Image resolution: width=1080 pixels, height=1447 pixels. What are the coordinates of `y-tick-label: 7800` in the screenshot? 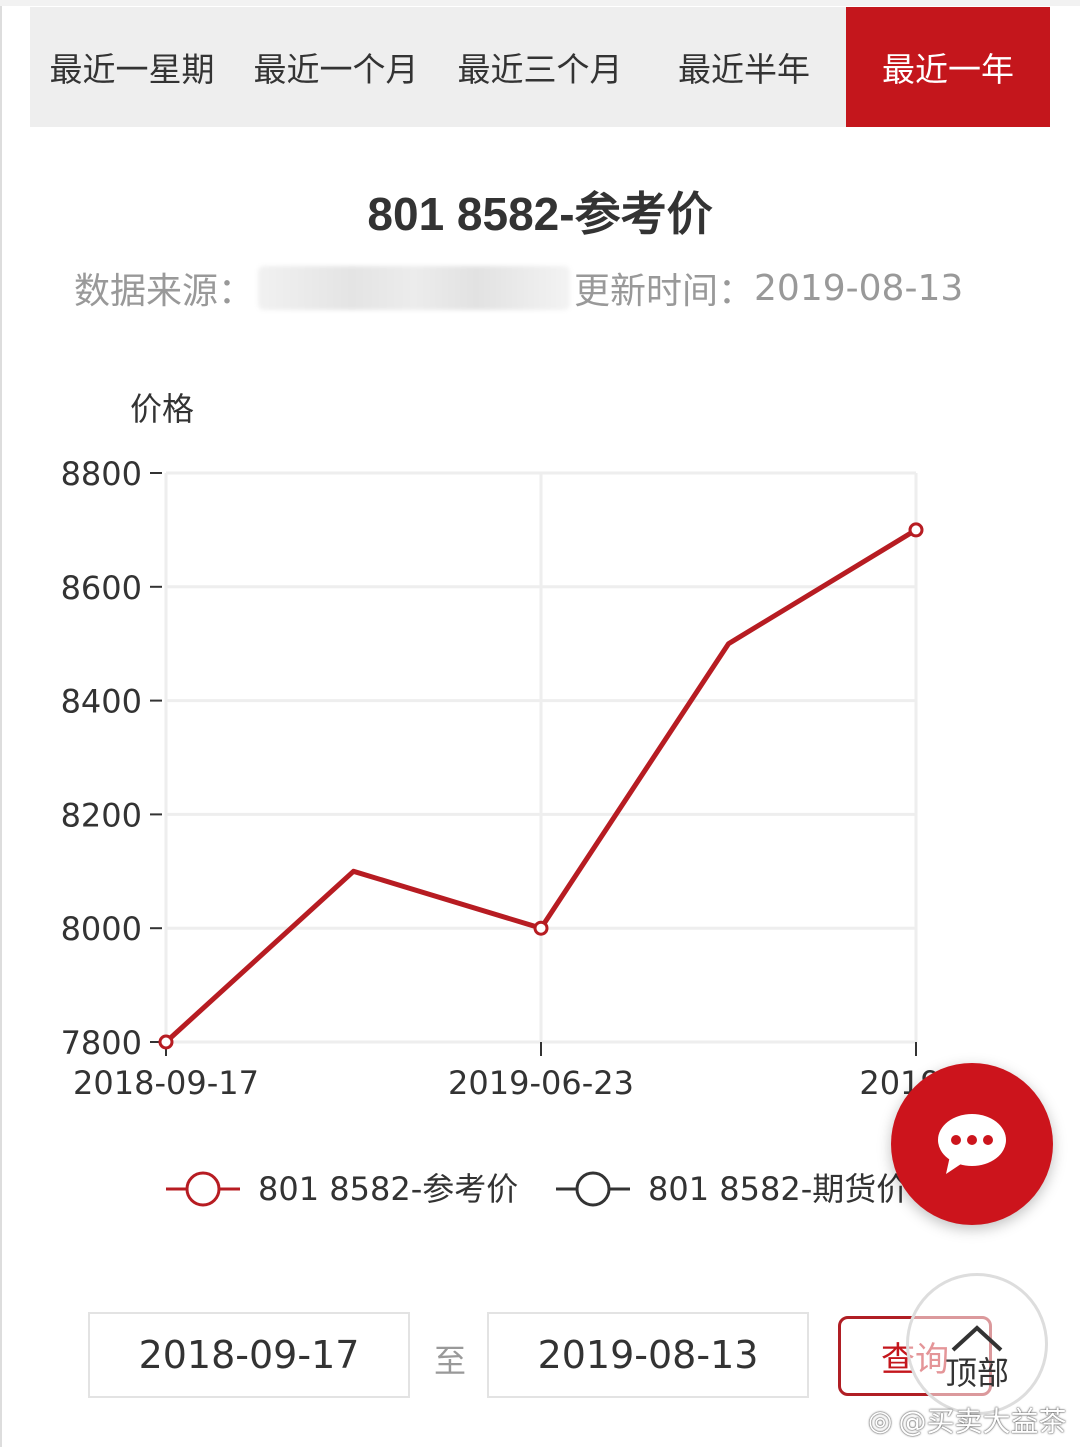 It's located at (101, 1043).